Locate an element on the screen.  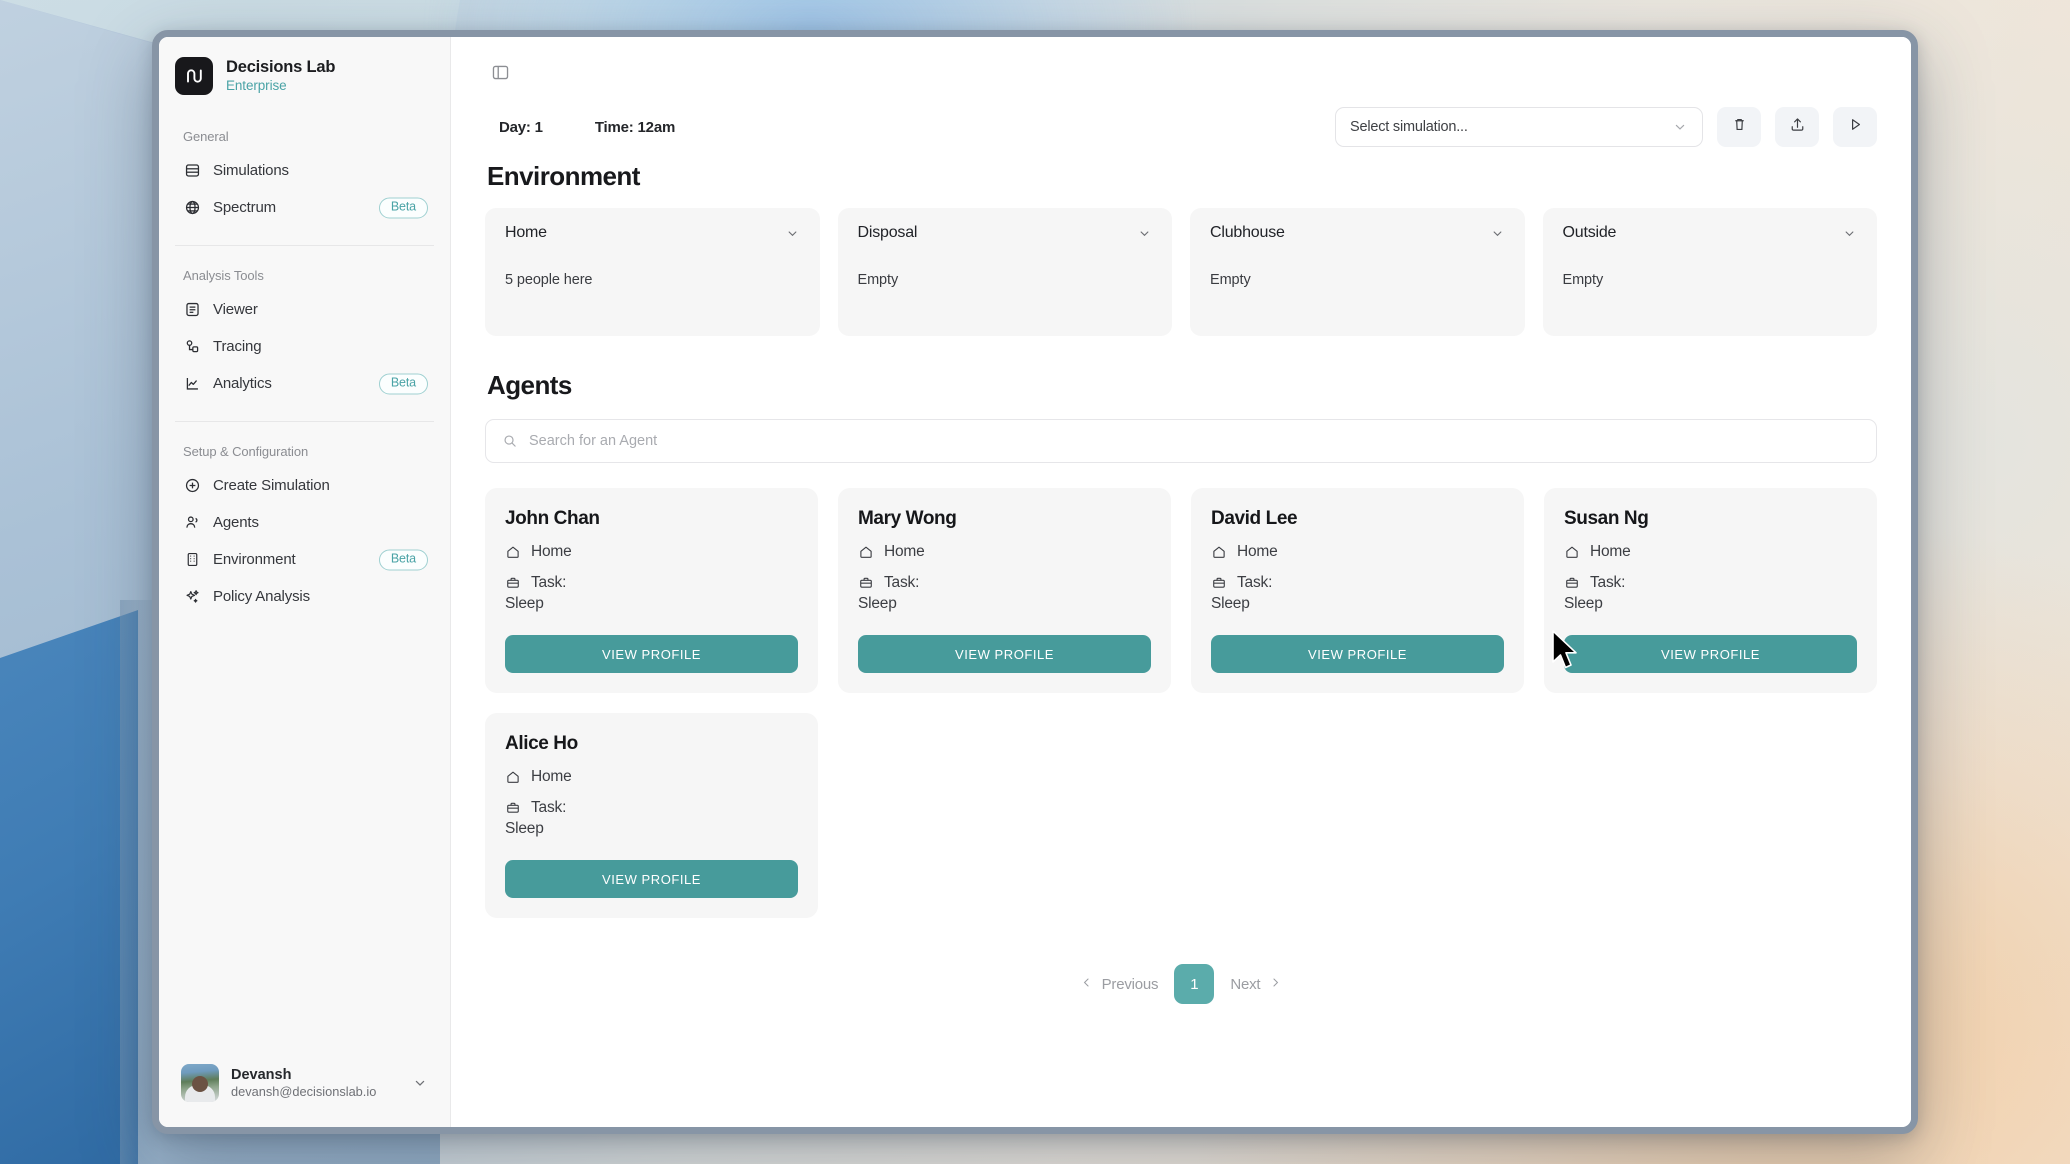
sidebar-item-label: Spectrum is located at coordinates (244, 207).